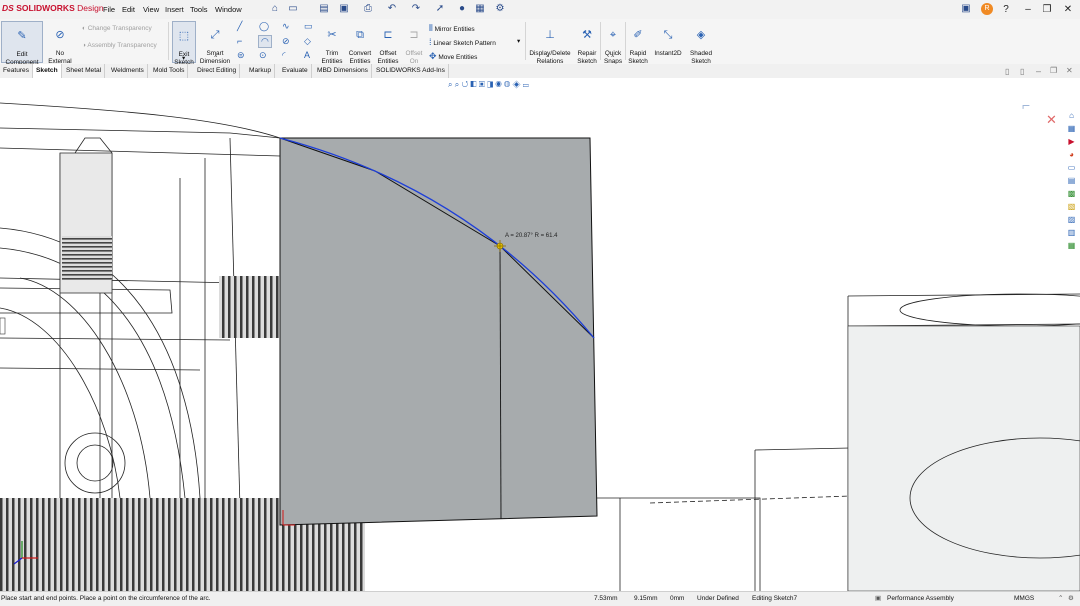  I want to click on relations-dropdown-icon: ⌃, so click(547, 58).